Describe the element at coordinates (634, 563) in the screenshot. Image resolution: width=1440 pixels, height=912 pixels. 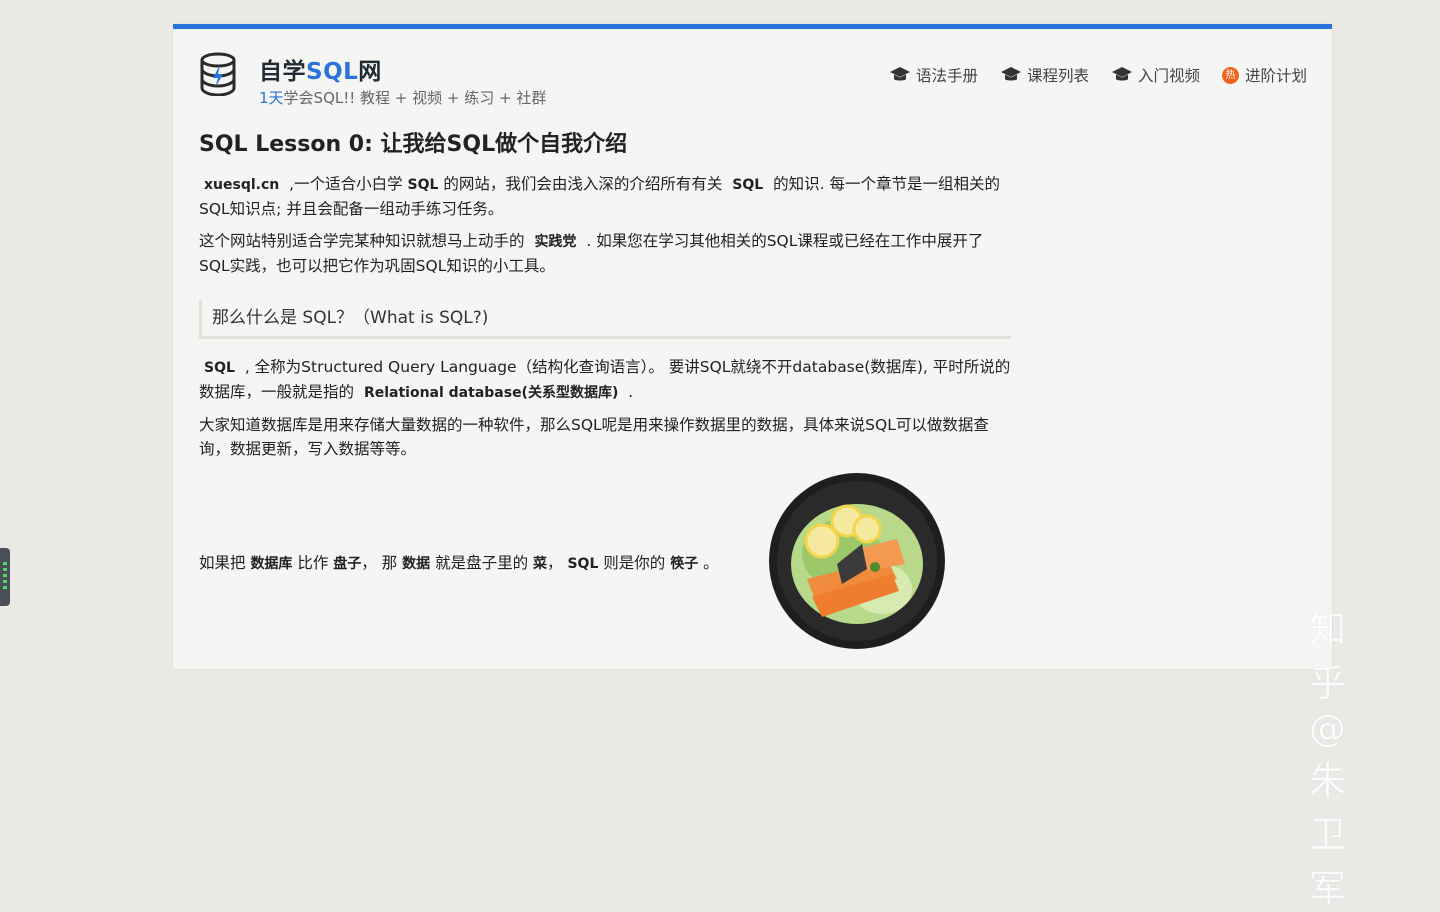
I see `text: 则是你的` at that location.